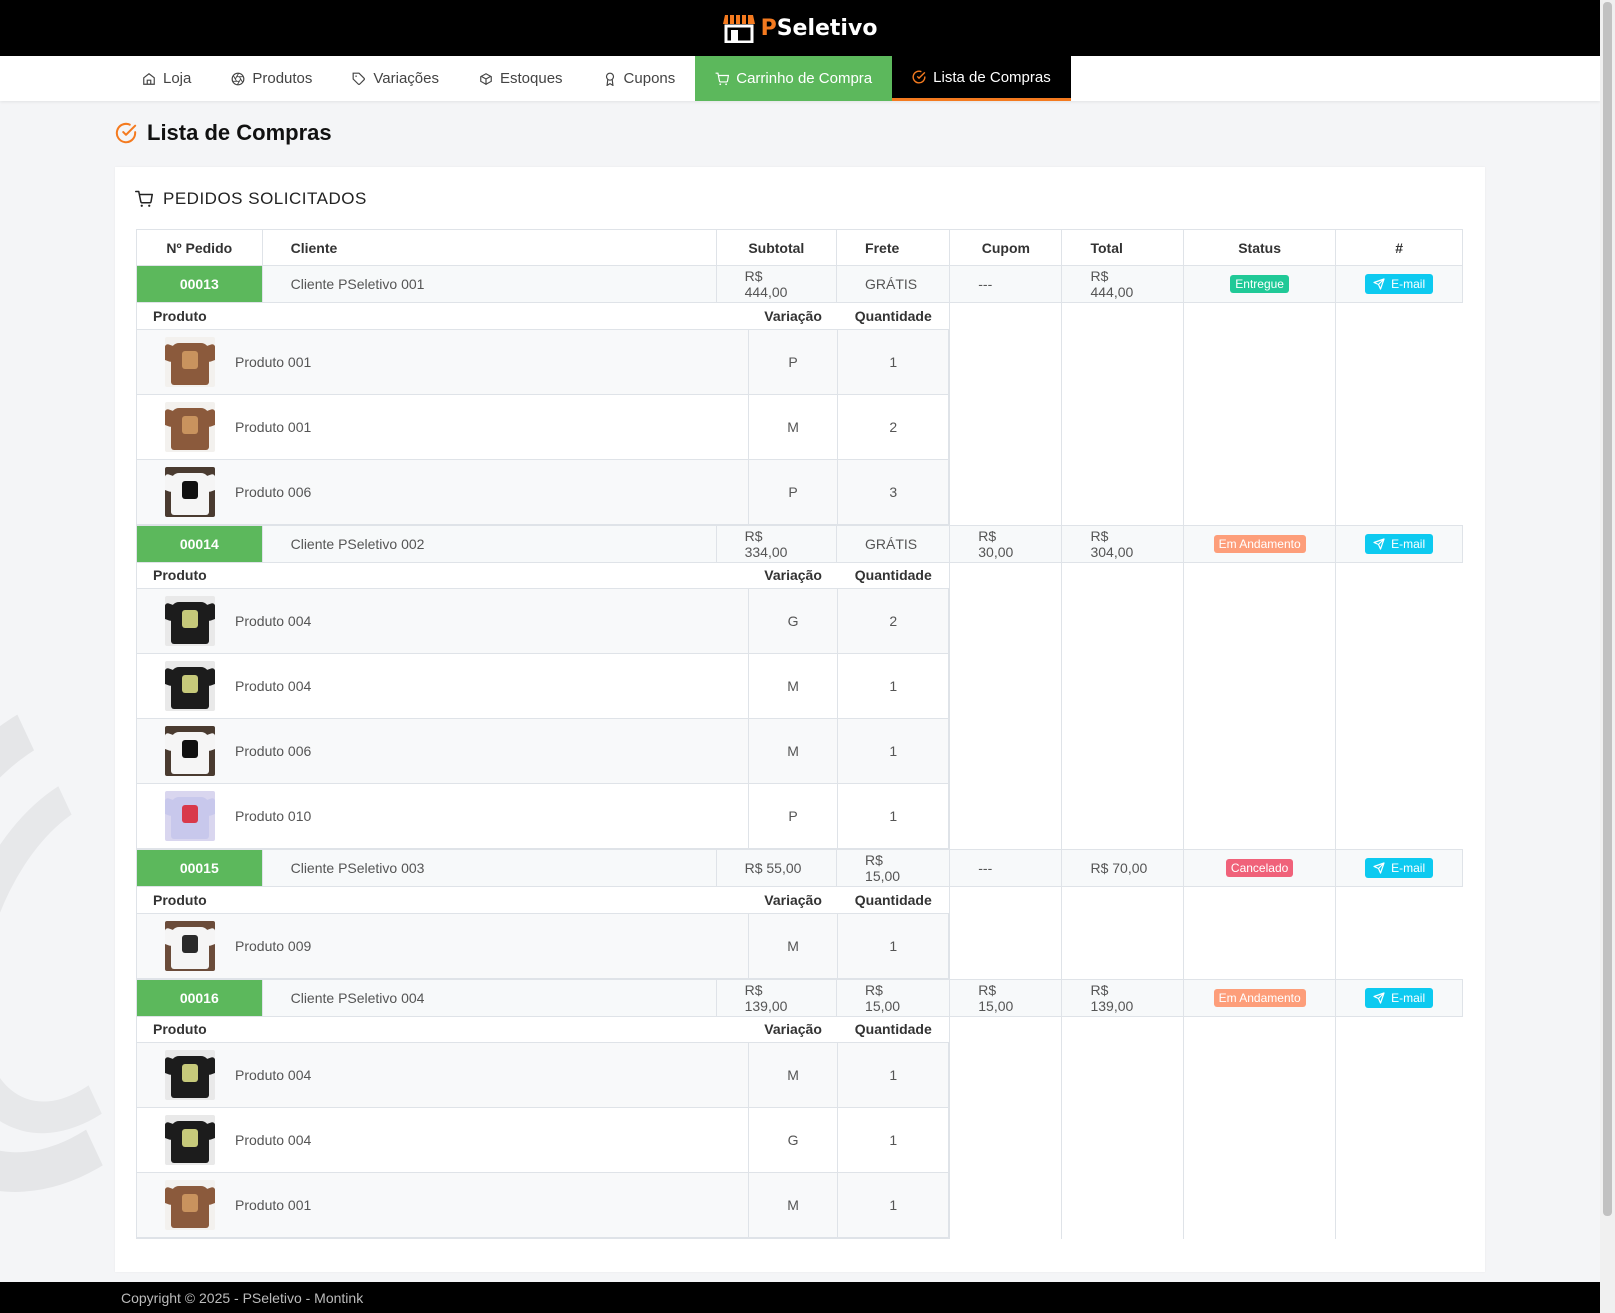  Describe the element at coordinates (443, 1029) in the screenshot. I see `col-product: Produto` at that location.